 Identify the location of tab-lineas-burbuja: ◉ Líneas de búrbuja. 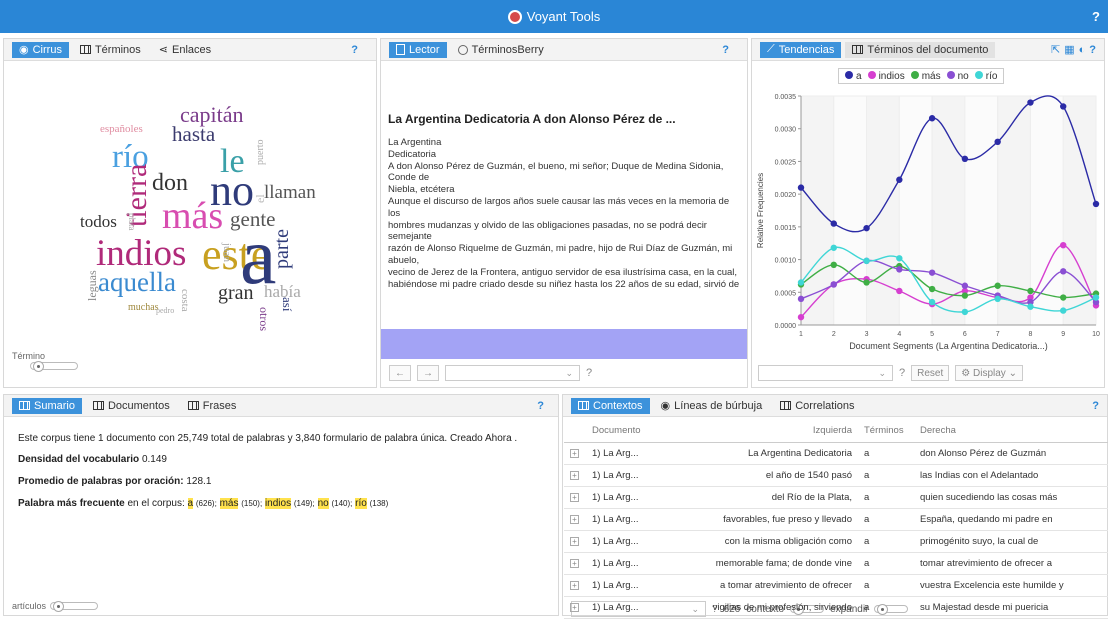
(712, 406).